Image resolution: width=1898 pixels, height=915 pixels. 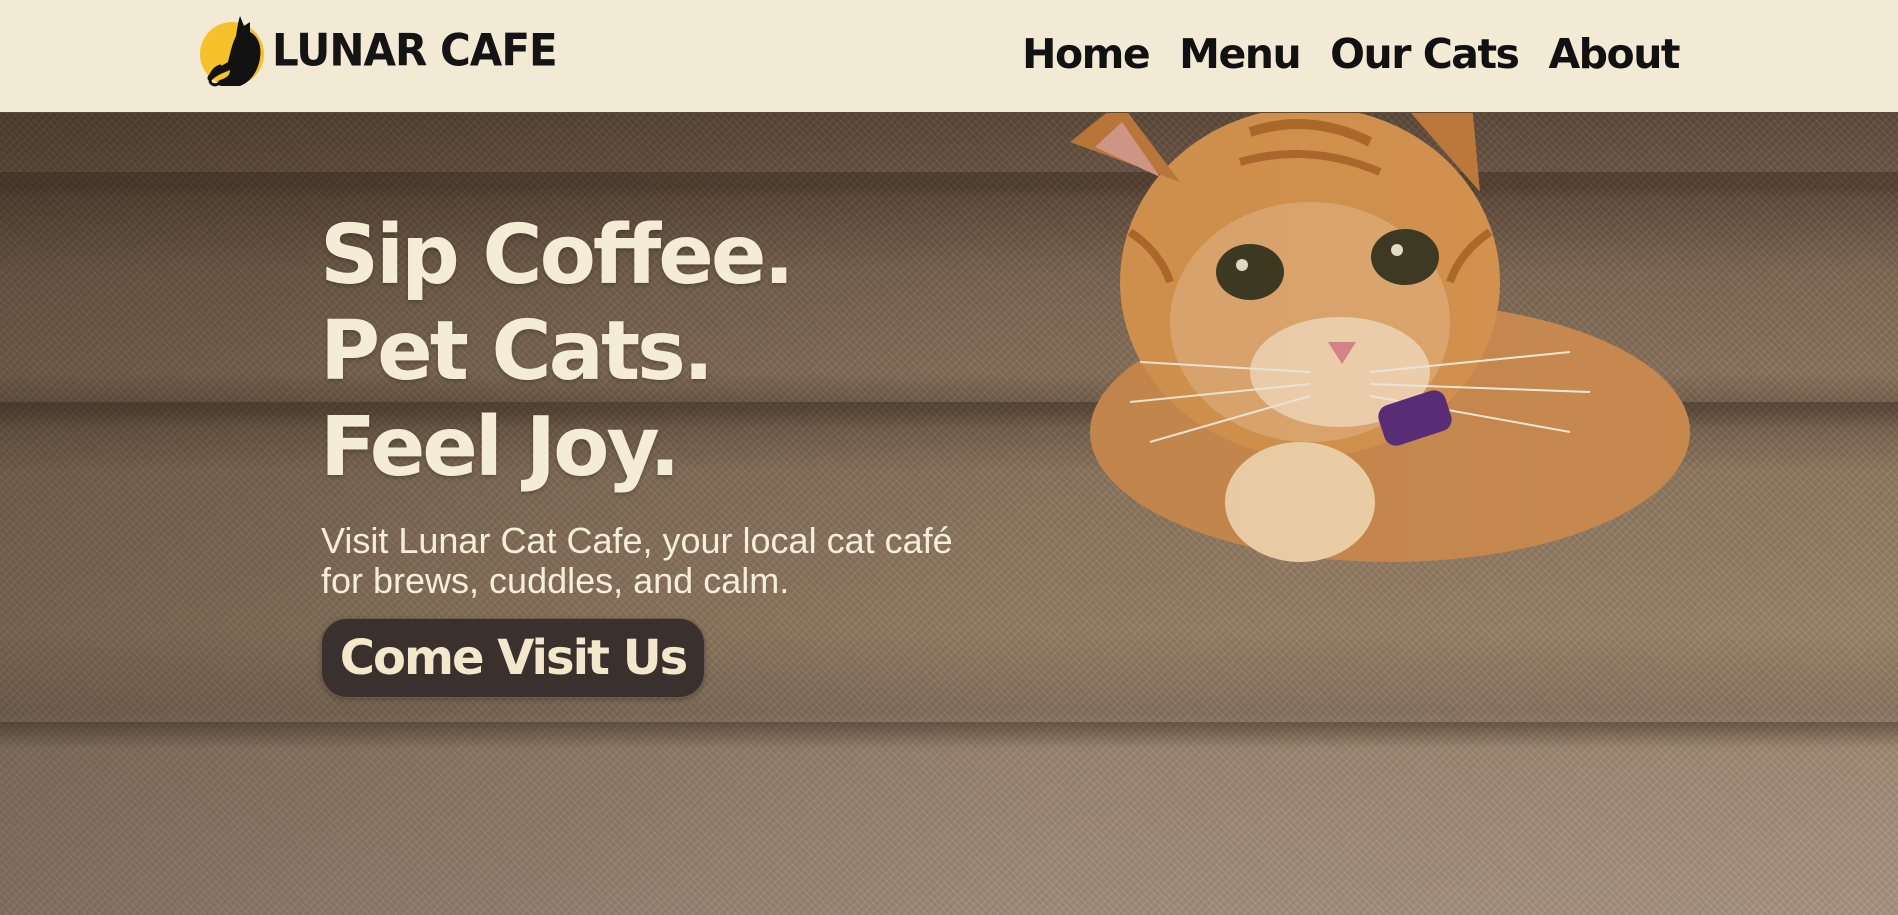 What do you see at coordinates (232, 51) in the screenshot?
I see `moon-cat-logo-icon` at bounding box center [232, 51].